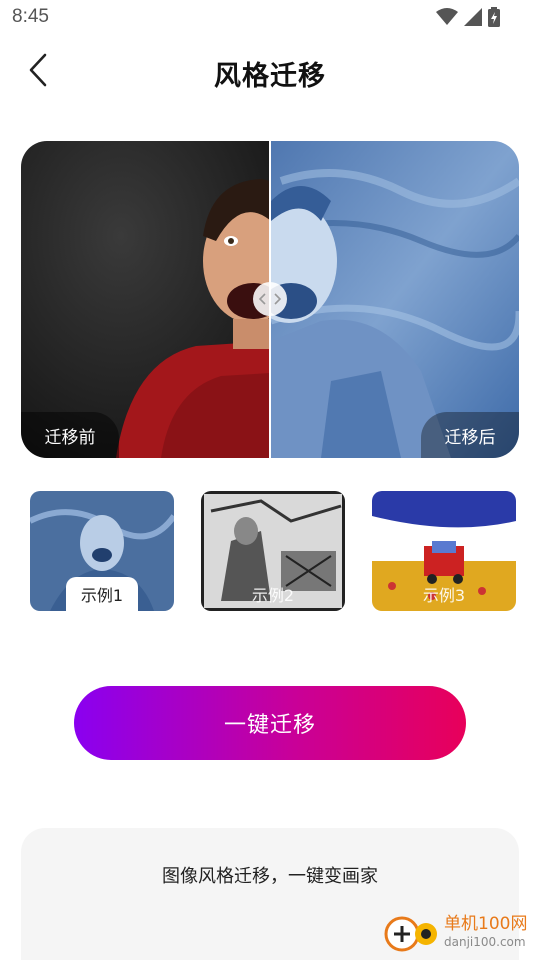 The image size is (540, 960). Describe the element at coordinates (470, 435) in the screenshot. I see `after-label: 迁移后` at that location.